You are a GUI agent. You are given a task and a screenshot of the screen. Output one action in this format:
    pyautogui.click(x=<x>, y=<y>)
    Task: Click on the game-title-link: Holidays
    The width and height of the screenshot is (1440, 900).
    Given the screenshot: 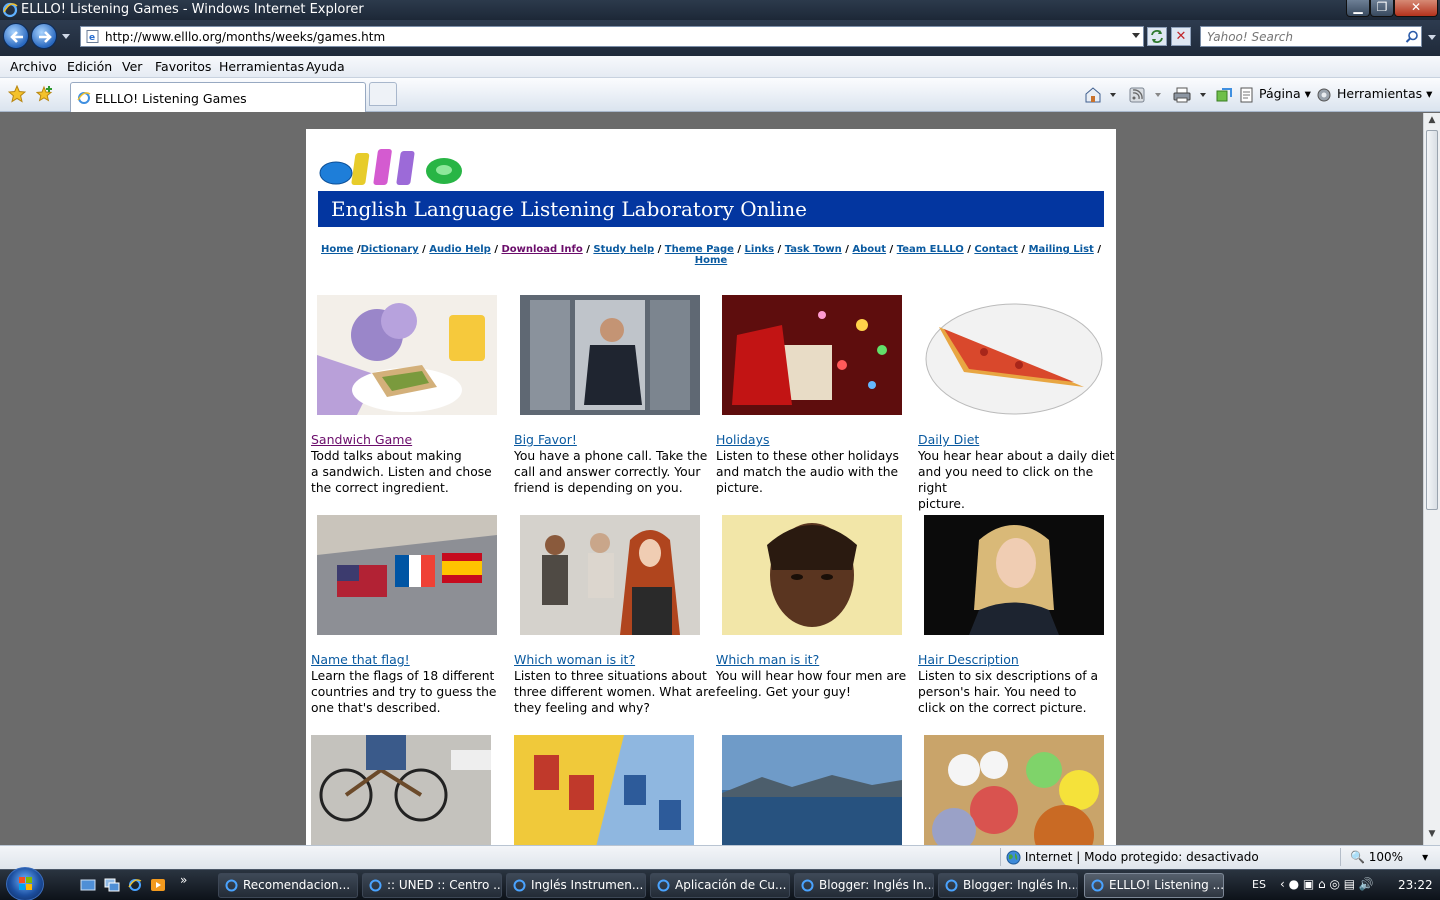 What is the action you would take?
    pyautogui.click(x=743, y=439)
    